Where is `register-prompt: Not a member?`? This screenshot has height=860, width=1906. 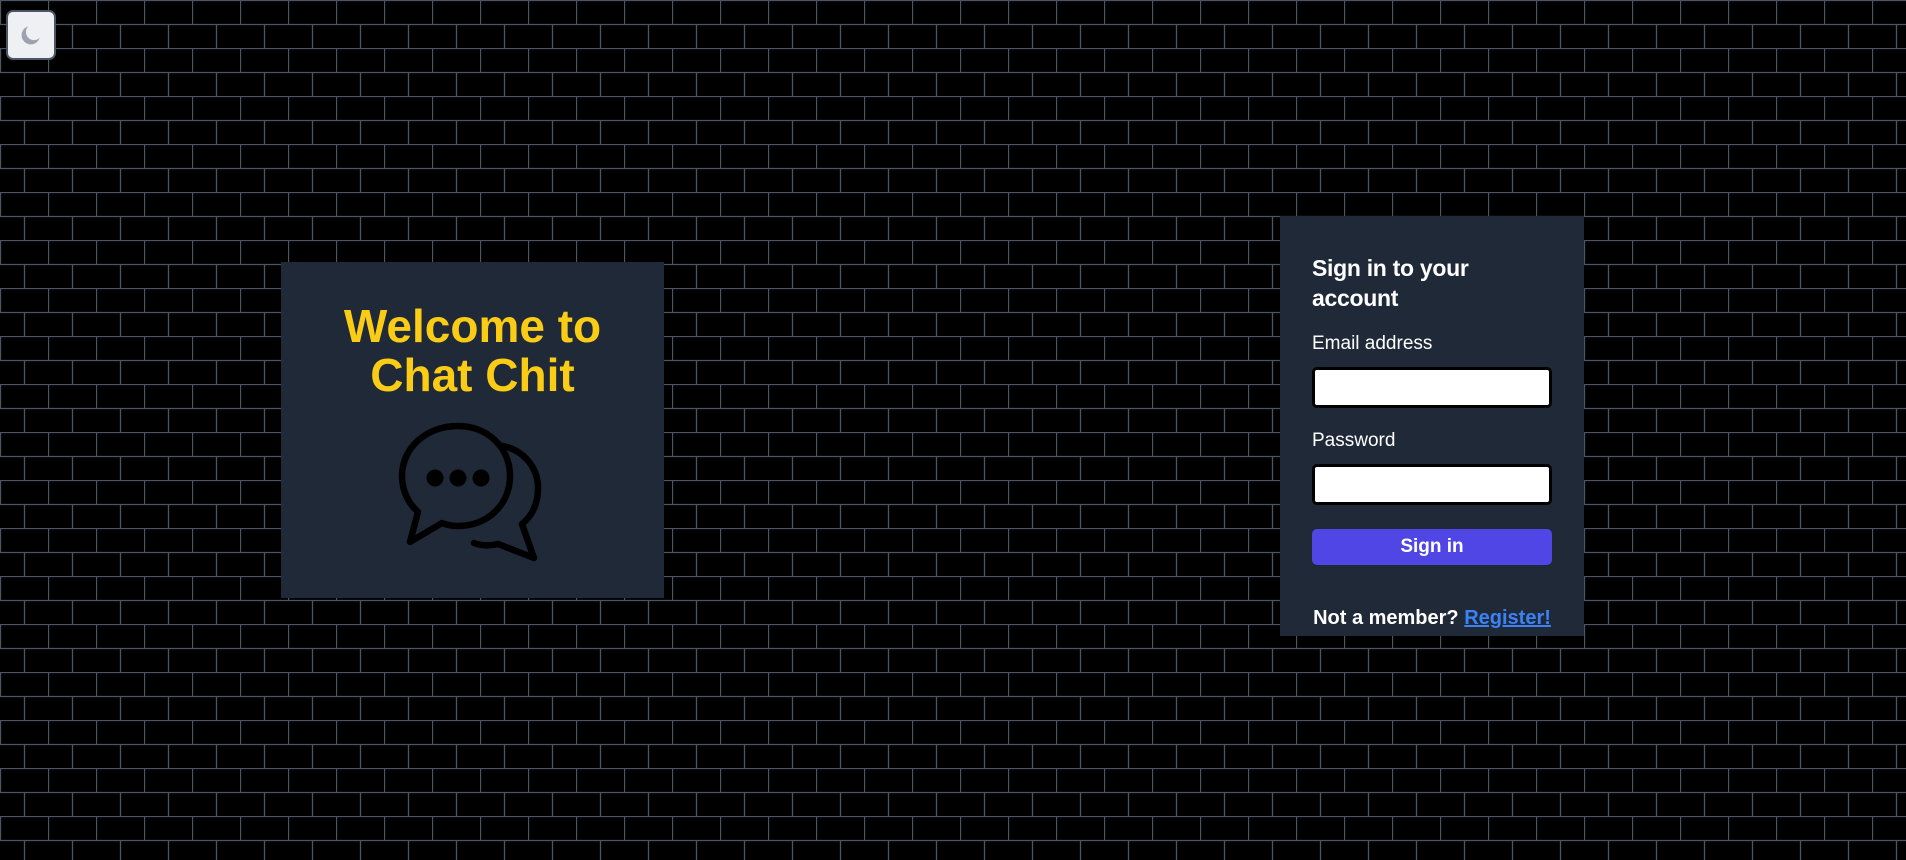 register-prompt: Not a member? is located at coordinates (1386, 618).